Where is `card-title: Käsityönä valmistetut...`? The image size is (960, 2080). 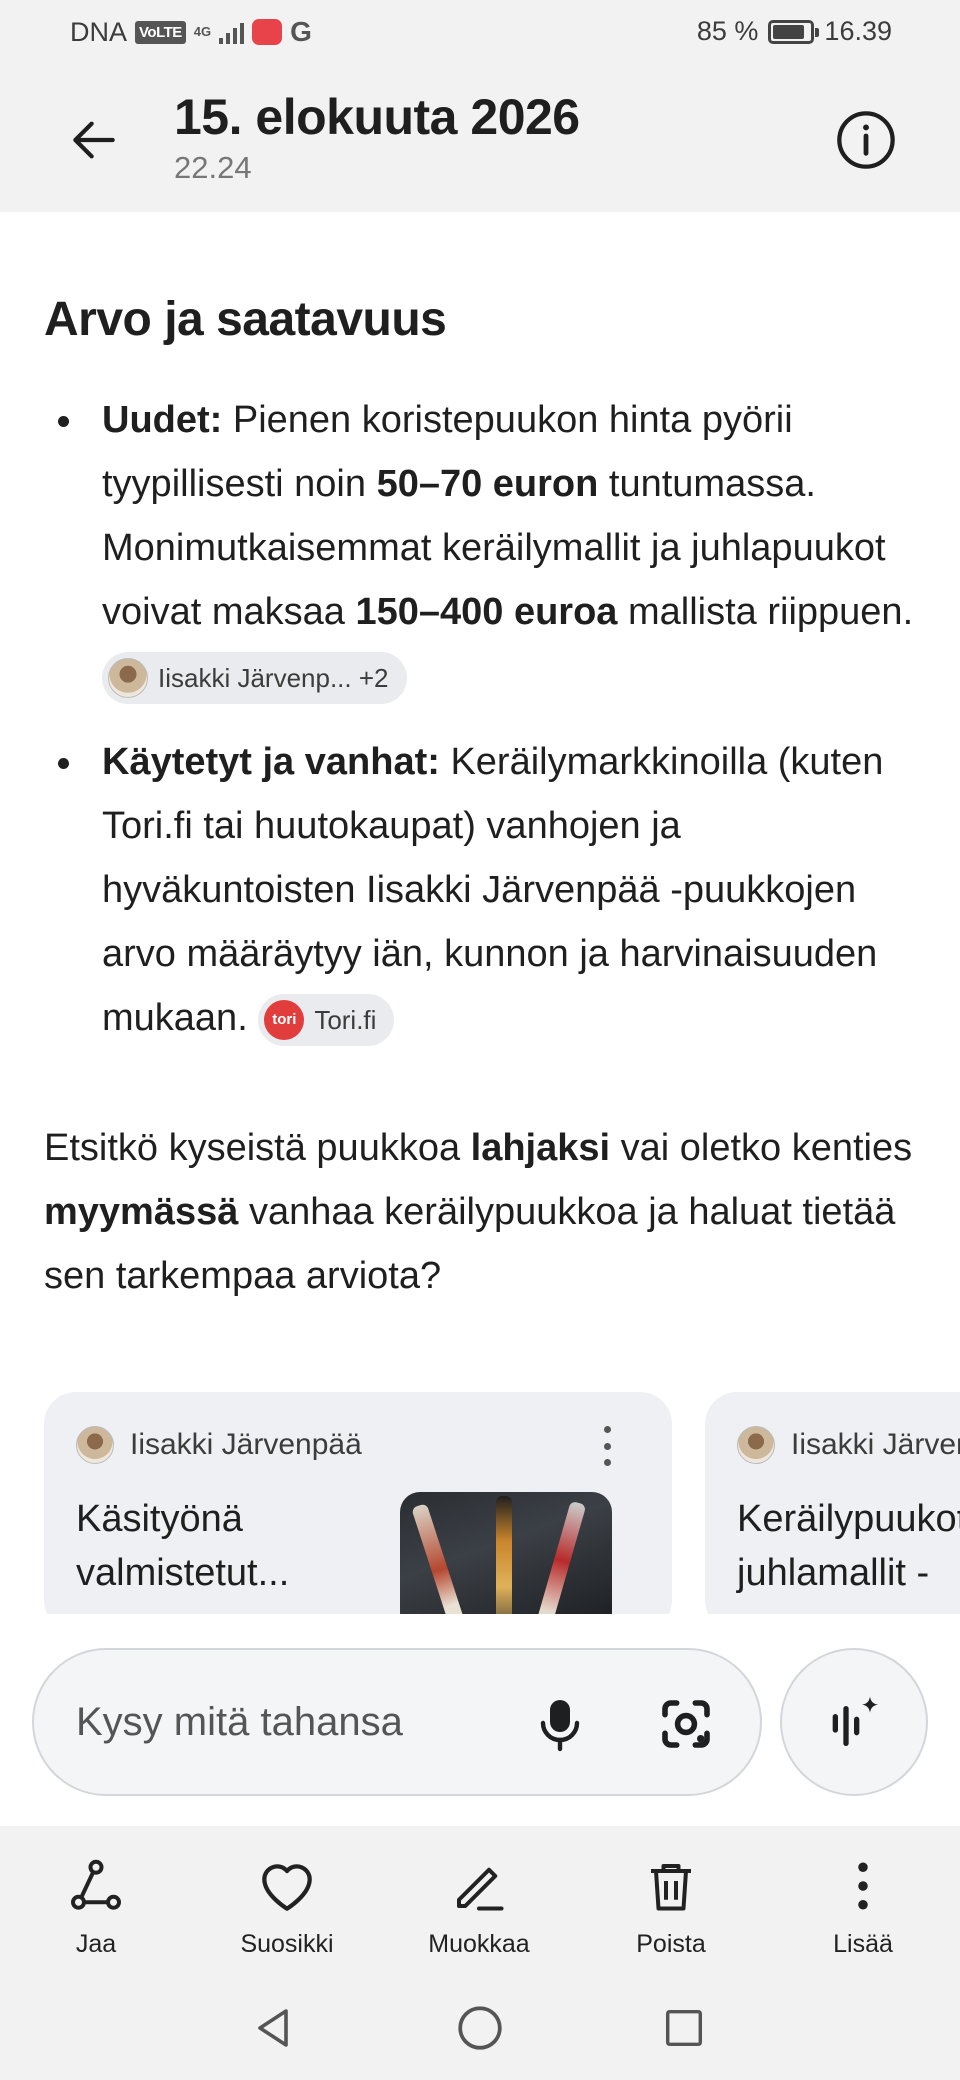
card-title: Käsityönä valmistetut... is located at coordinates (183, 1546).